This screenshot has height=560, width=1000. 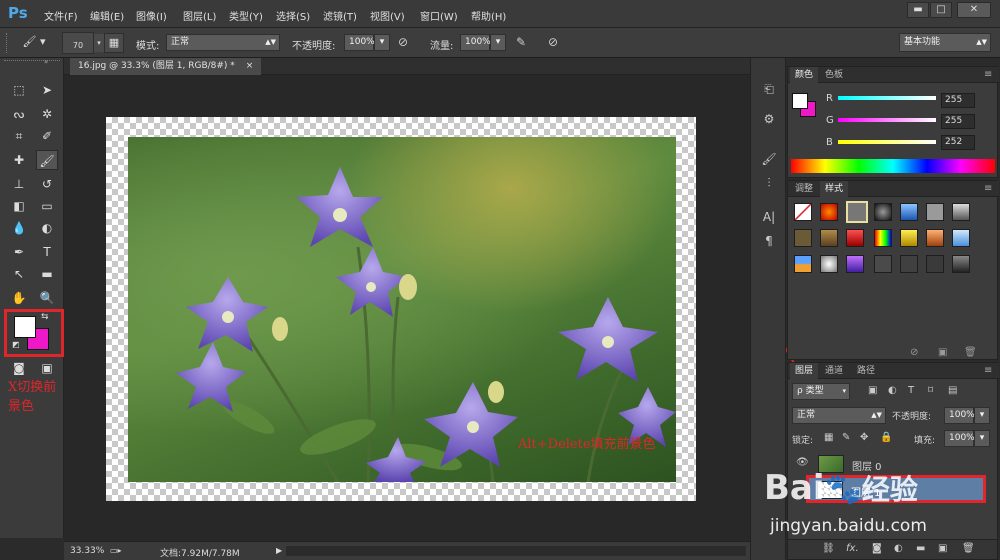 I want to click on lock-pixels-icon: ✎, so click(x=846, y=437).